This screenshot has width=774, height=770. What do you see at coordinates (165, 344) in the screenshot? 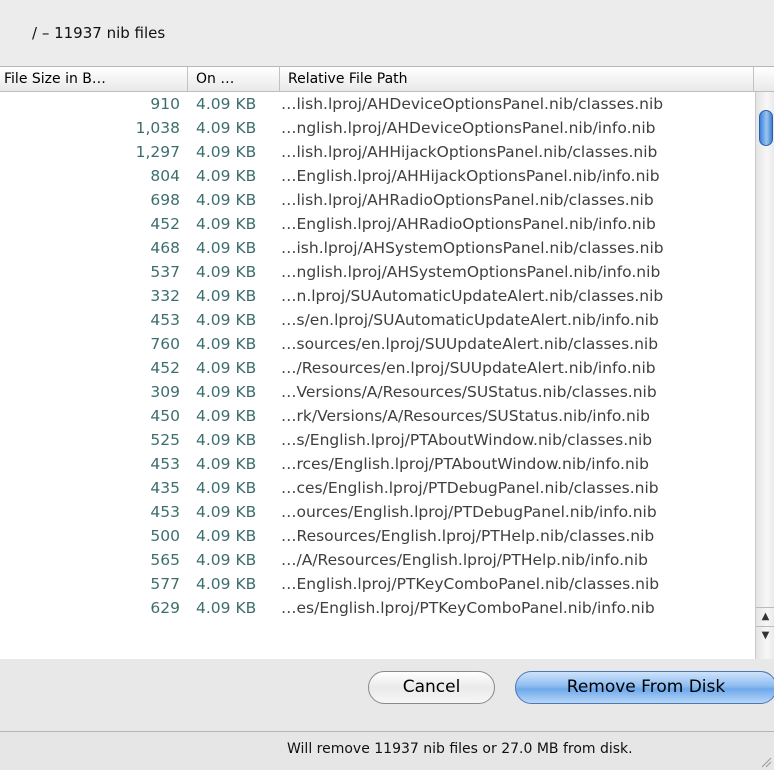
I see `file-size-cell: 760` at bounding box center [165, 344].